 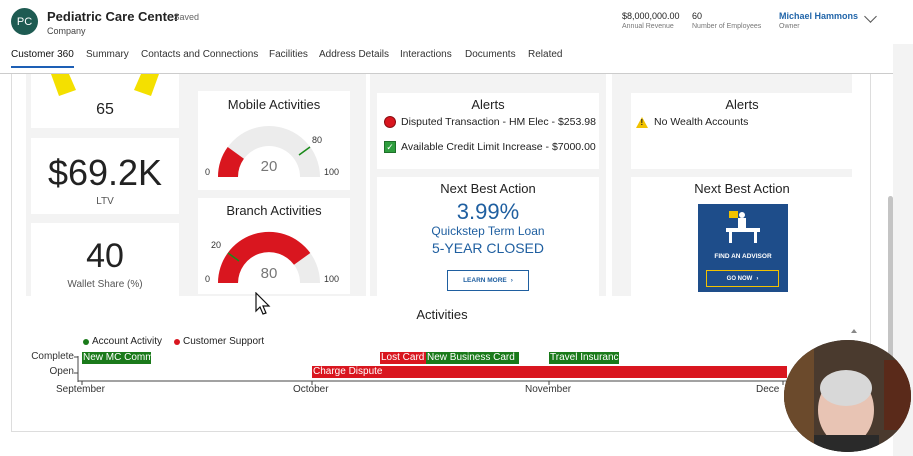 What do you see at coordinates (269, 166) in the screenshot?
I see `mobile-gauge-value: 20` at bounding box center [269, 166].